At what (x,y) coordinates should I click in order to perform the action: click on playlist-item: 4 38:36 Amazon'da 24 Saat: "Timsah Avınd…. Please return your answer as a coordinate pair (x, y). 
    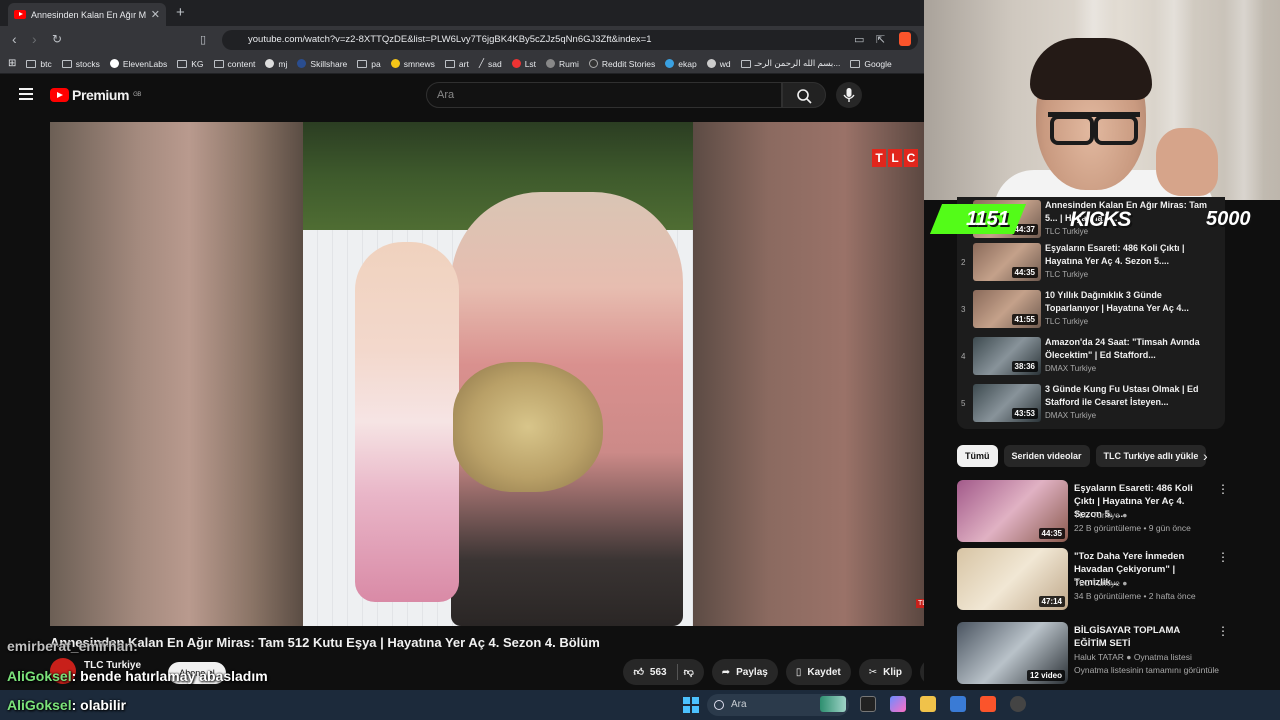
    Looking at the image, I should click on (1091, 357).